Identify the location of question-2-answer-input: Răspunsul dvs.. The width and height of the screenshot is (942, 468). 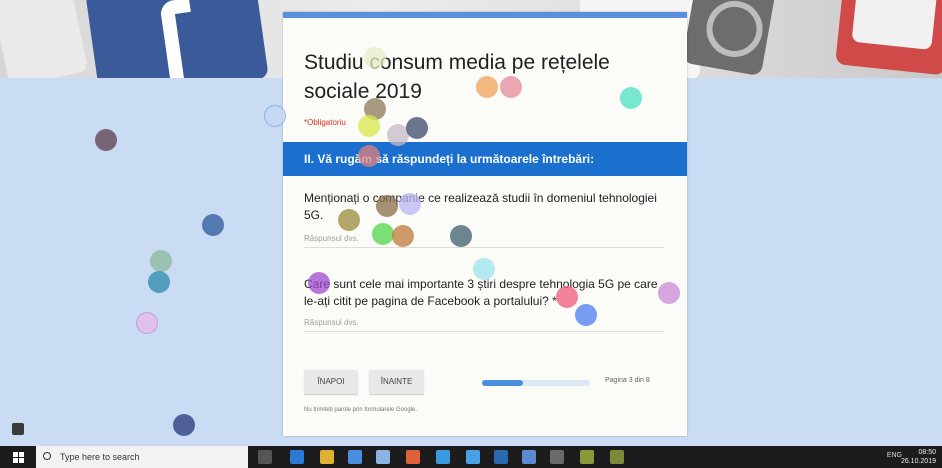
(484, 323).